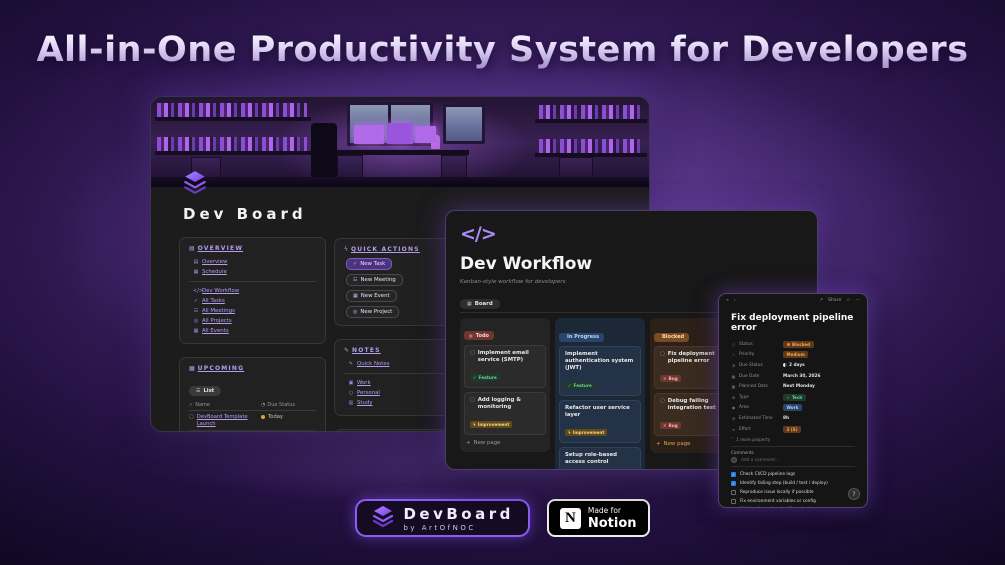 The image size is (1005, 565). Describe the element at coordinates (793, 439) in the screenshot. I see `more-properties-button: ˅ 1 more property` at that location.